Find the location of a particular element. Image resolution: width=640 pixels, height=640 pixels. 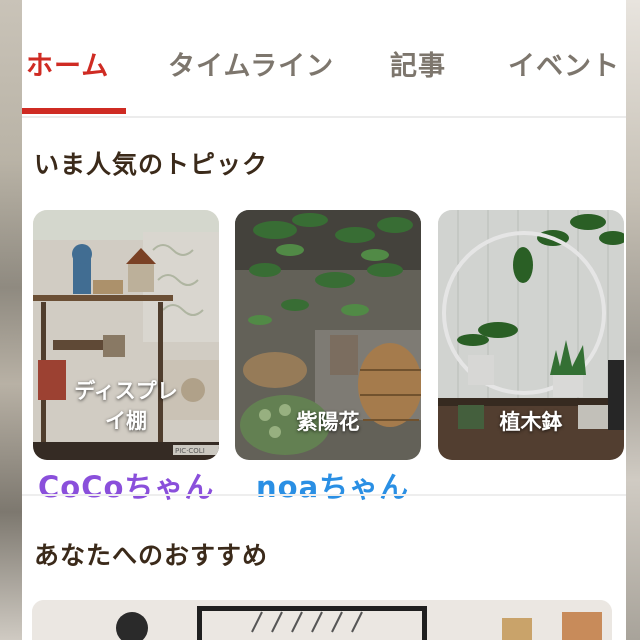

active-tab-indicator is located at coordinates (74, 111).